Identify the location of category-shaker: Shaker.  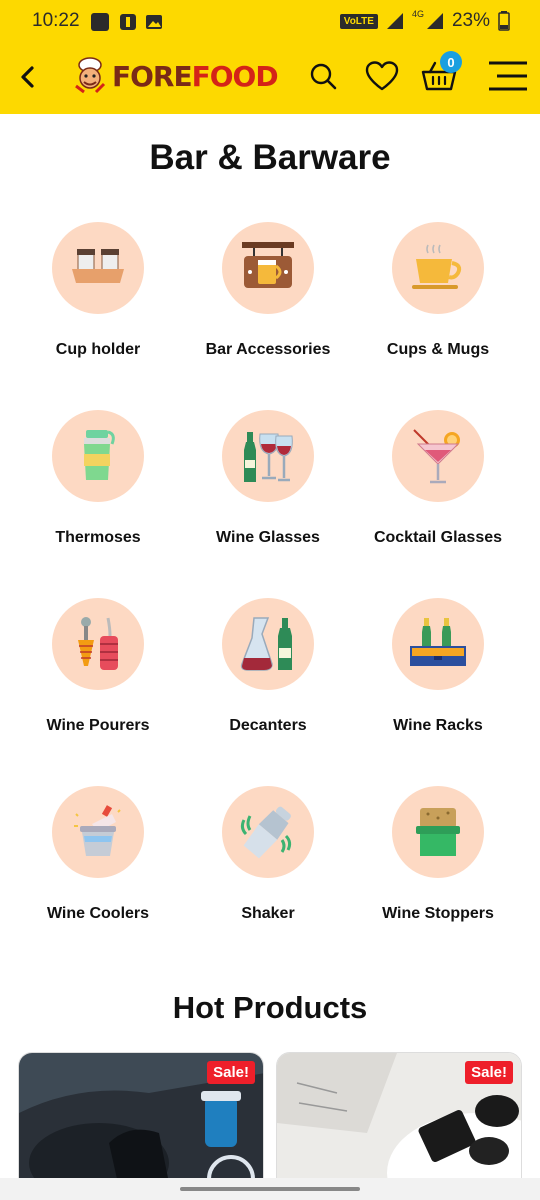
(268, 854).